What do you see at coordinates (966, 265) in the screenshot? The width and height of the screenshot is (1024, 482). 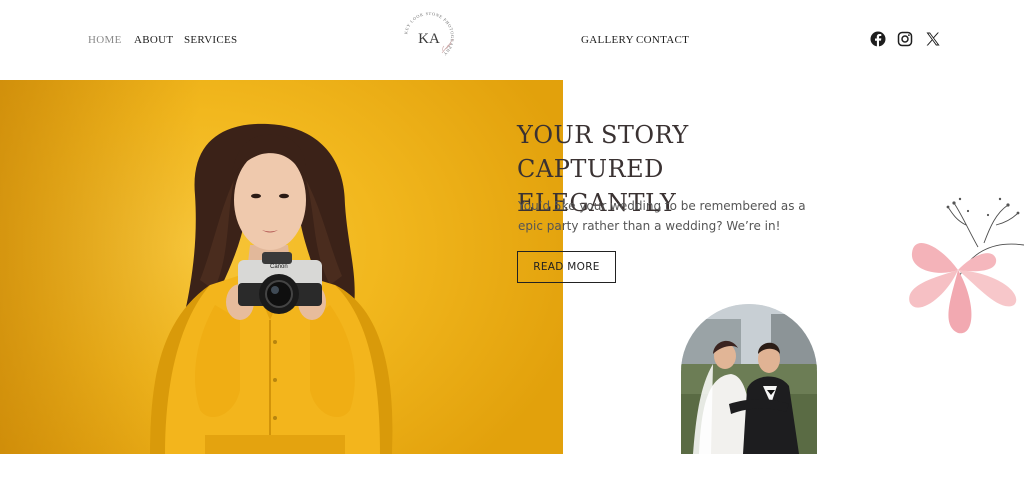 I see `decorative-flower` at bounding box center [966, 265].